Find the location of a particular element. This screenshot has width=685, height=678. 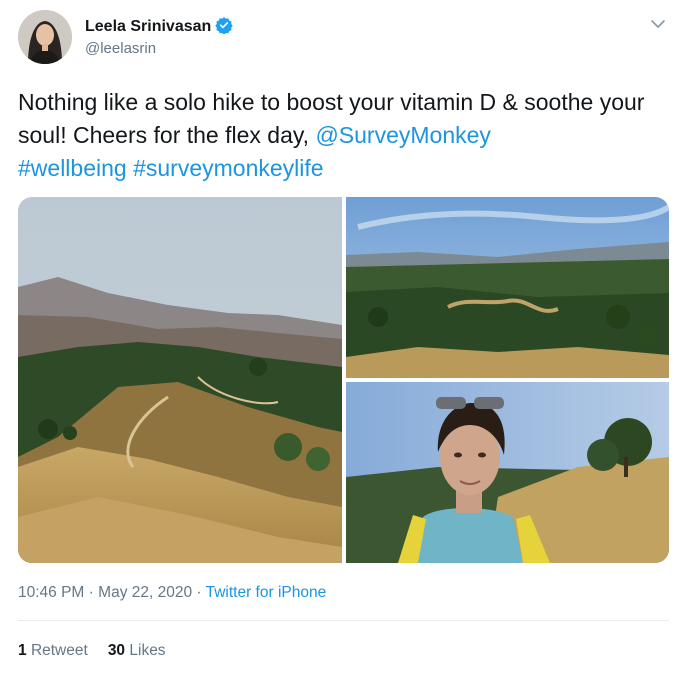

photo-selfie is located at coordinates (507, 472).